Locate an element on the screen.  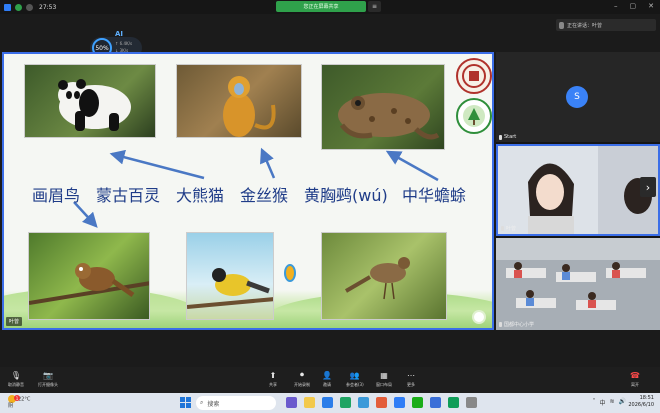
notification-badge: 1 is located at coordinates (17, 398).